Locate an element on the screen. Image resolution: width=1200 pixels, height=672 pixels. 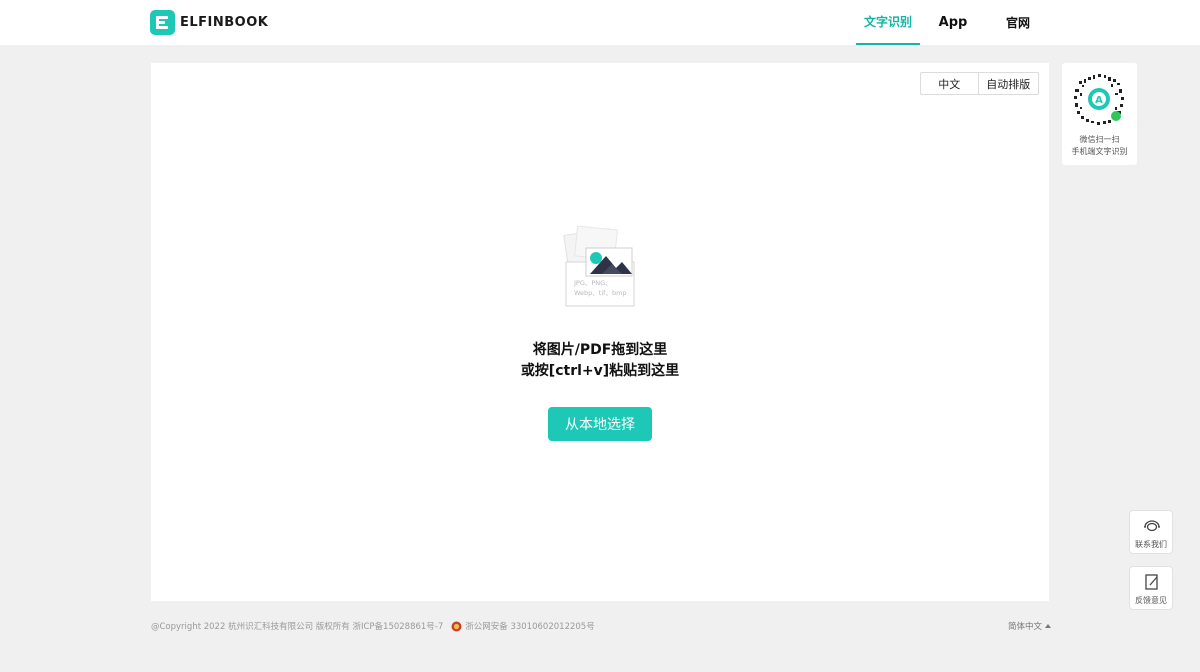
nav-app: App is located at coordinates (953, 22).